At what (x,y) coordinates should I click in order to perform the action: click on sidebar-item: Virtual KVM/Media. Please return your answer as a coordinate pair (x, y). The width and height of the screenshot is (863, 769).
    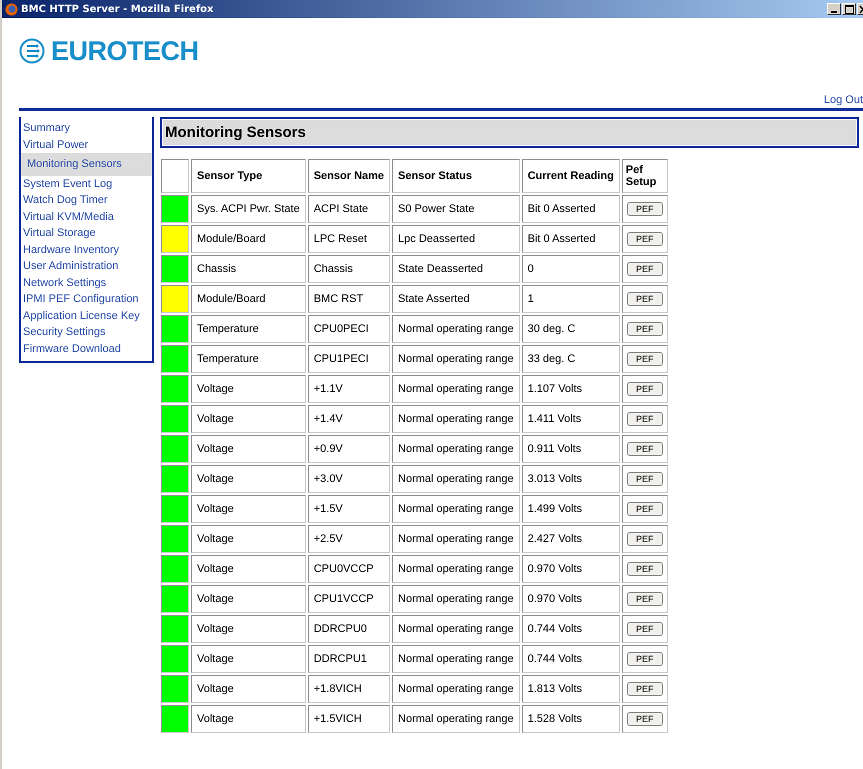
    Looking at the image, I should click on (86, 216).